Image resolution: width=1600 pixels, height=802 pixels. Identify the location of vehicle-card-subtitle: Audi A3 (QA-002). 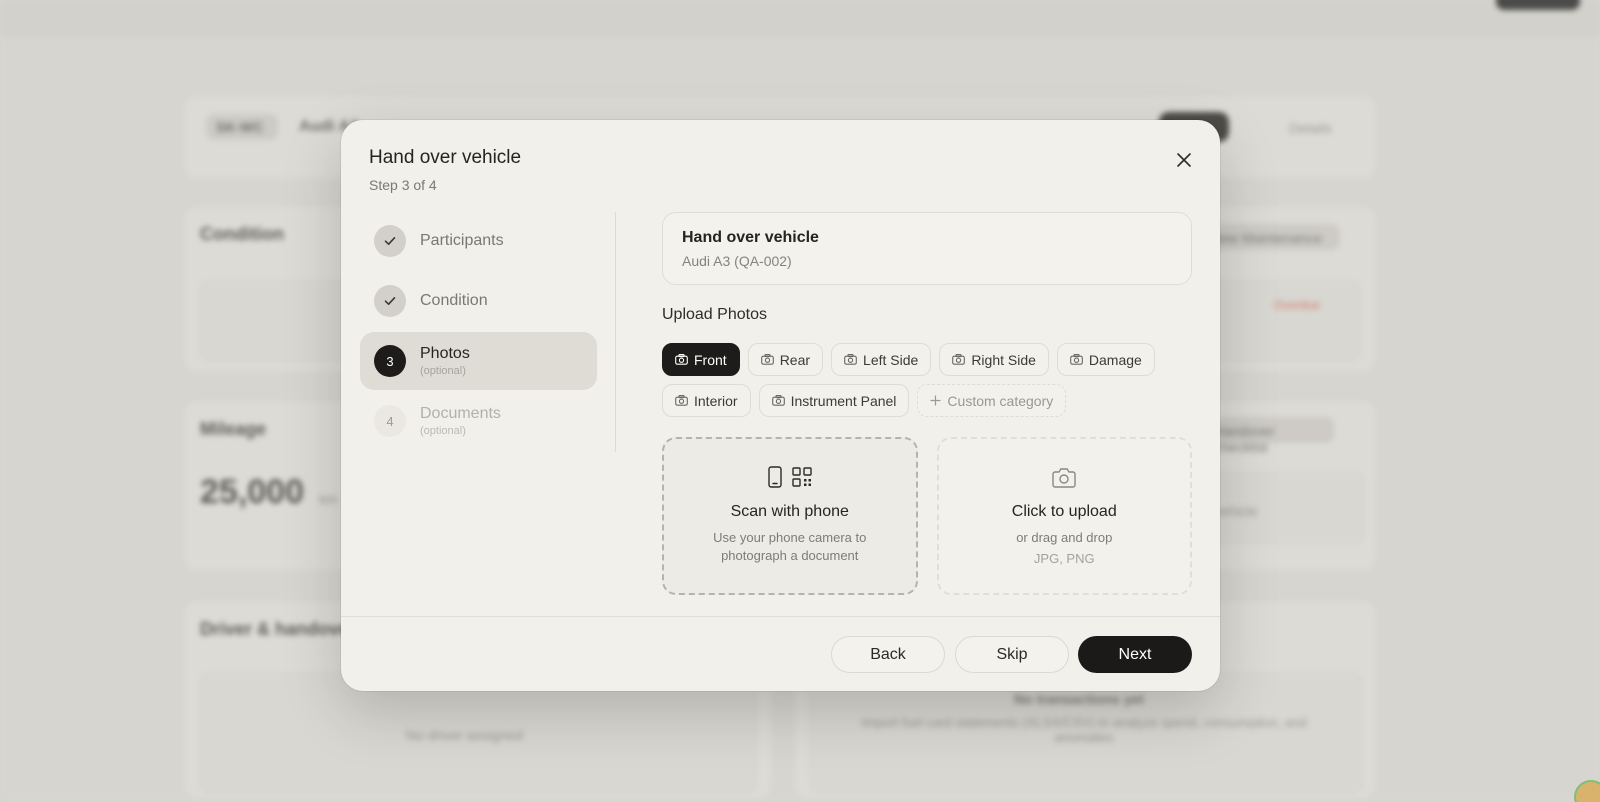
(737, 261).